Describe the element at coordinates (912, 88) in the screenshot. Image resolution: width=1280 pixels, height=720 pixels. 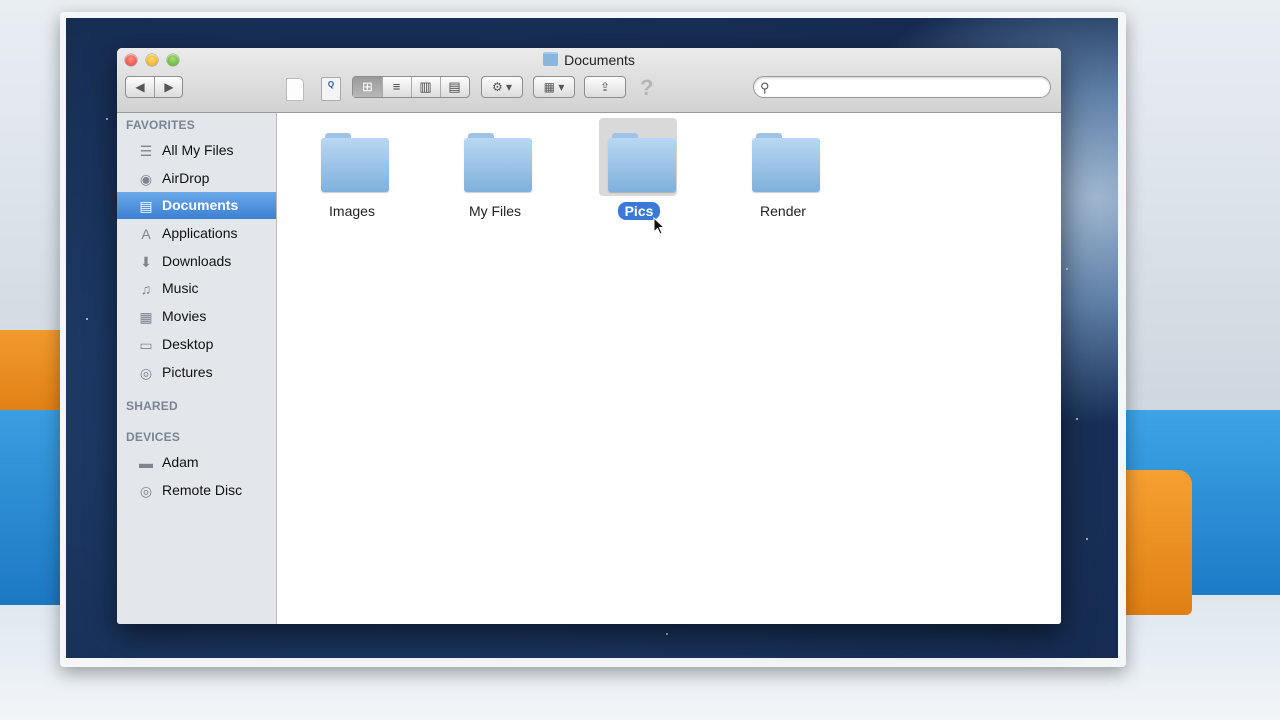
I see `search-input` at that location.